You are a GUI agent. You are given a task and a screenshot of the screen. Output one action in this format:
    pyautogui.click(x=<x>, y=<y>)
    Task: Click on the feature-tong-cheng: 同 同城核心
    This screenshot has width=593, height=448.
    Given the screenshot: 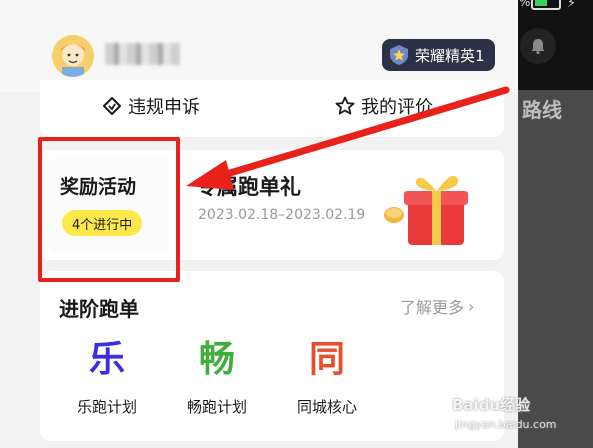 What is the action you would take?
    pyautogui.click(x=327, y=377)
    